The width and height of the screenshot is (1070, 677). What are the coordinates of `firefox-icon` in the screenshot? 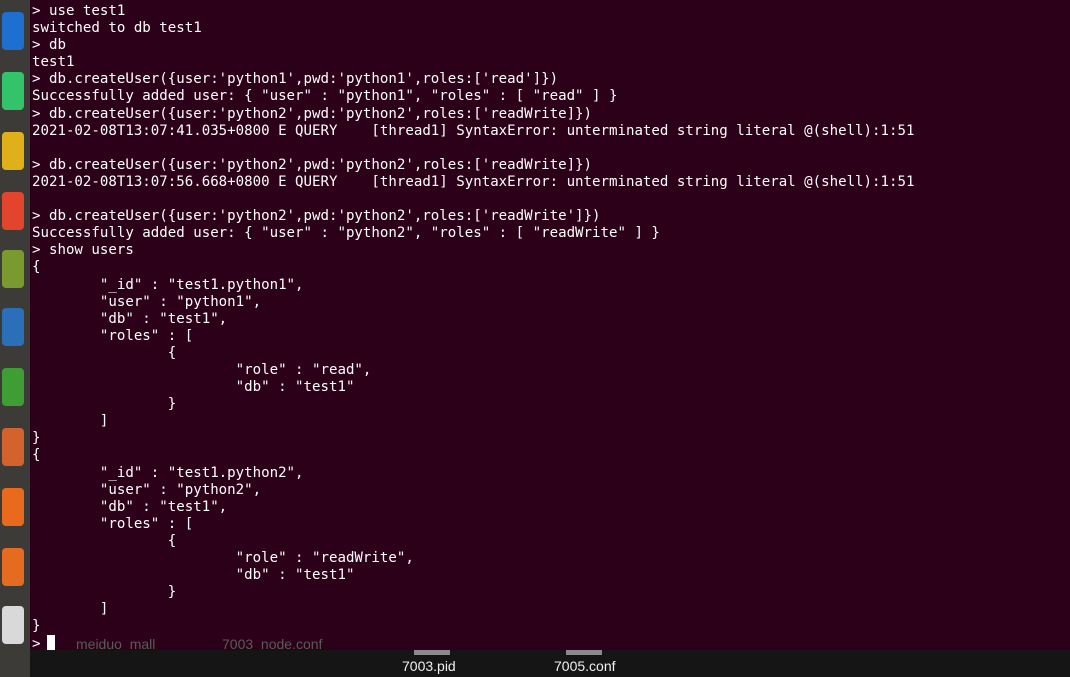 It's located at (12, 507).